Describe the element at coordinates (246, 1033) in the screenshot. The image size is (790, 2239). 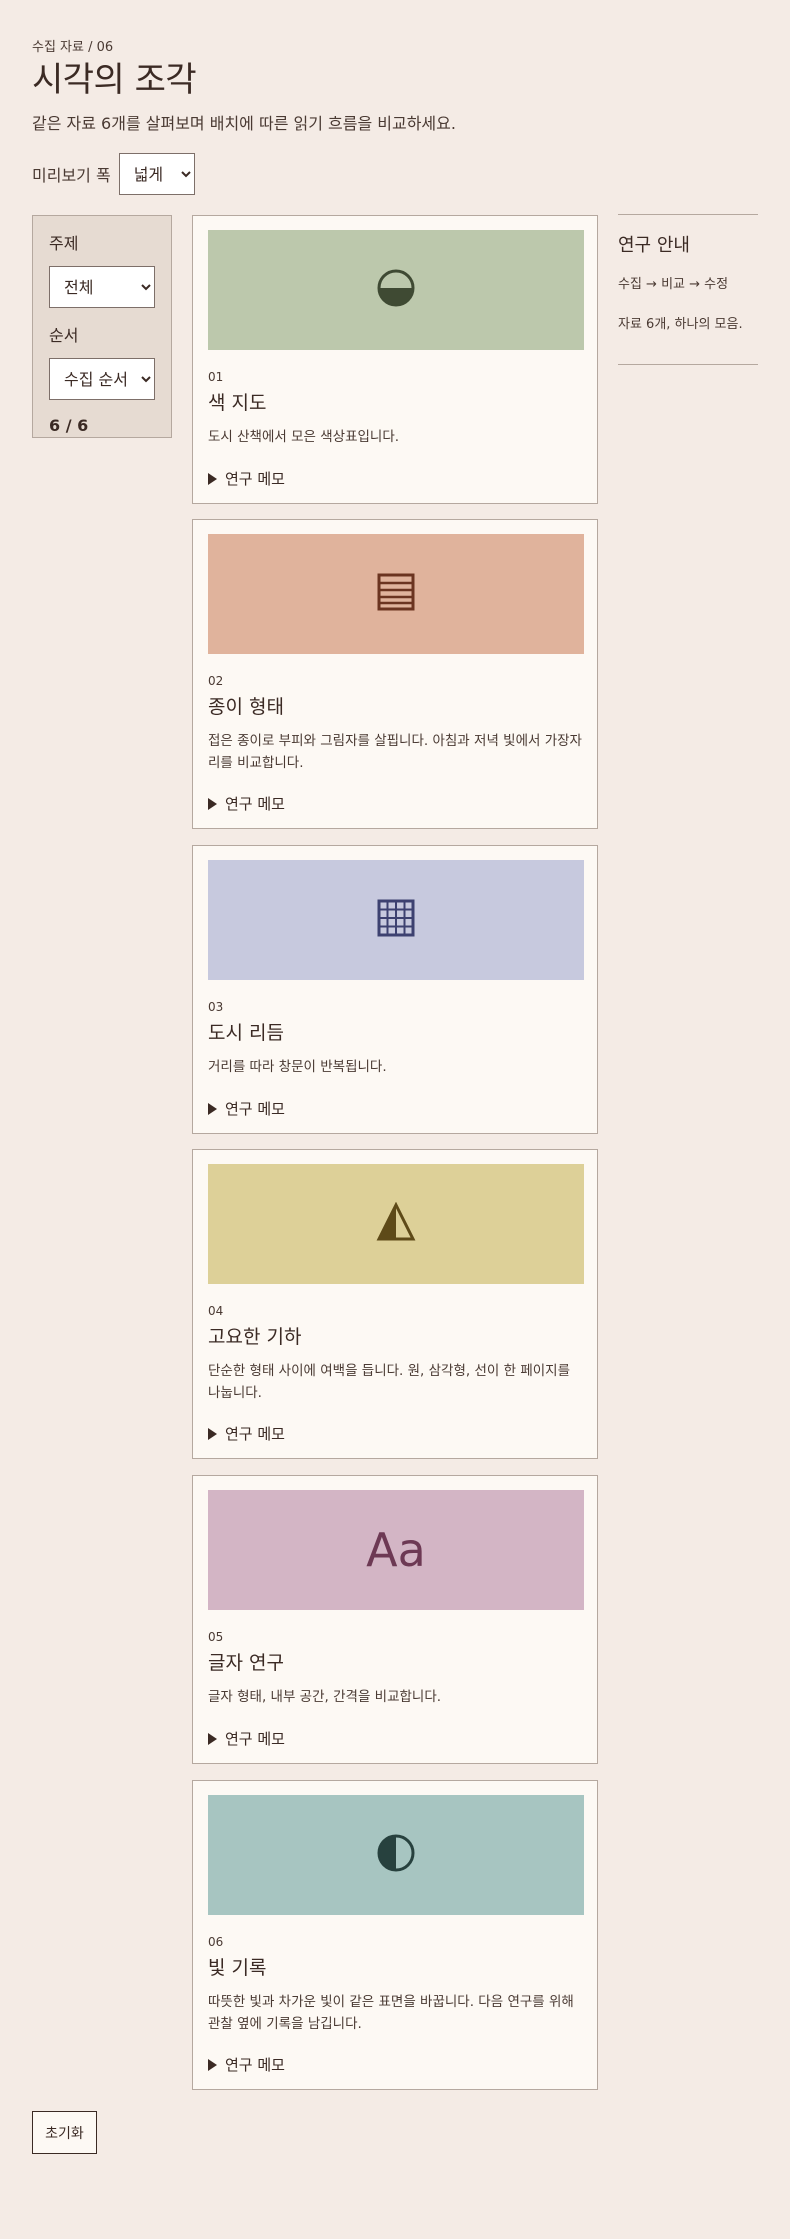
I see `card-title: 도시 리듬` at that location.